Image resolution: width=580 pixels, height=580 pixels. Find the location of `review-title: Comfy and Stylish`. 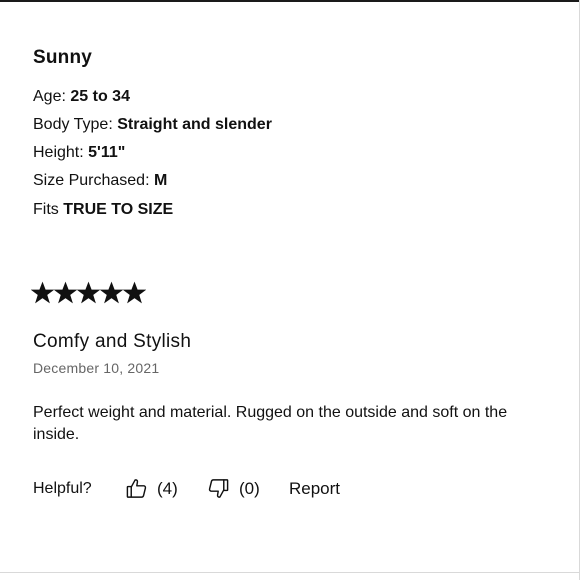

review-title: Comfy and Stylish is located at coordinates (112, 341).